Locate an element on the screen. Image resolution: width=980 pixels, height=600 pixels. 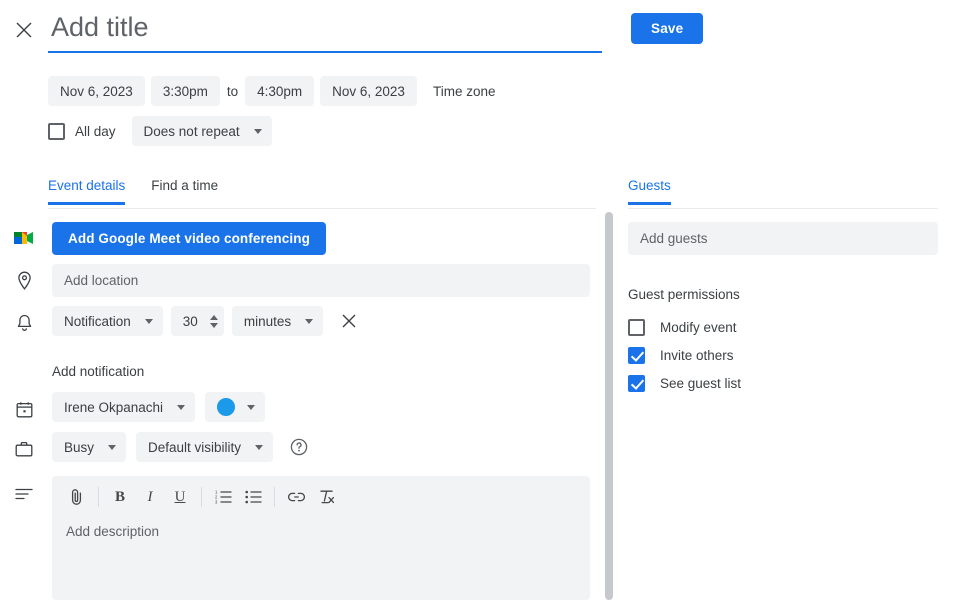
numbered-list-icon: 1 2 3 is located at coordinates (223, 497).